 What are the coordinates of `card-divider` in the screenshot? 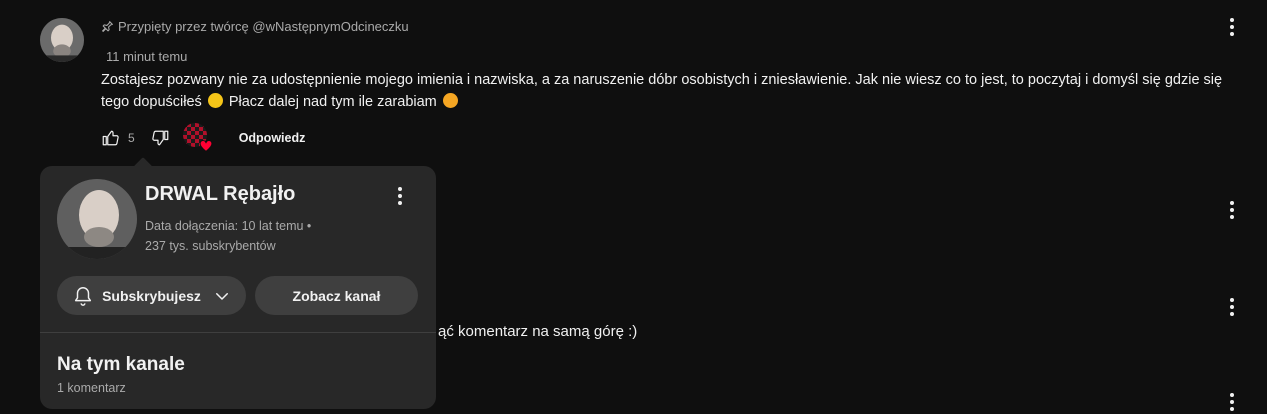 It's located at (238, 332).